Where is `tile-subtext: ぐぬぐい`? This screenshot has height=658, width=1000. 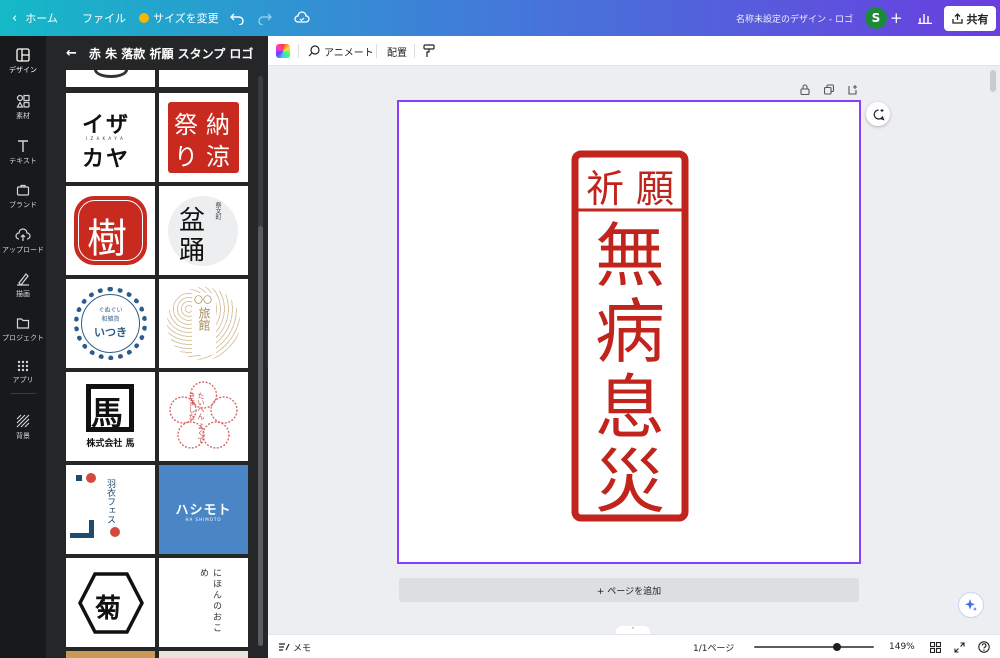 tile-subtext: ぐぬぐい is located at coordinates (110, 310).